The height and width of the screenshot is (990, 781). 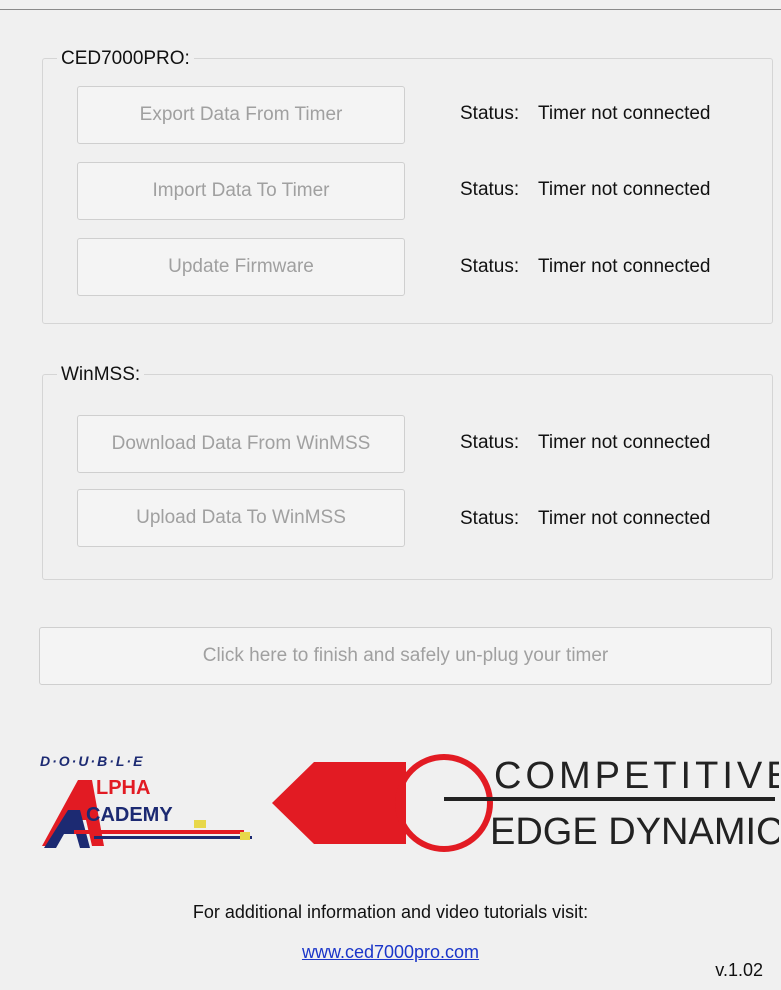 What do you see at coordinates (200, 824) in the screenshot?
I see `pencil-tip-icon` at bounding box center [200, 824].